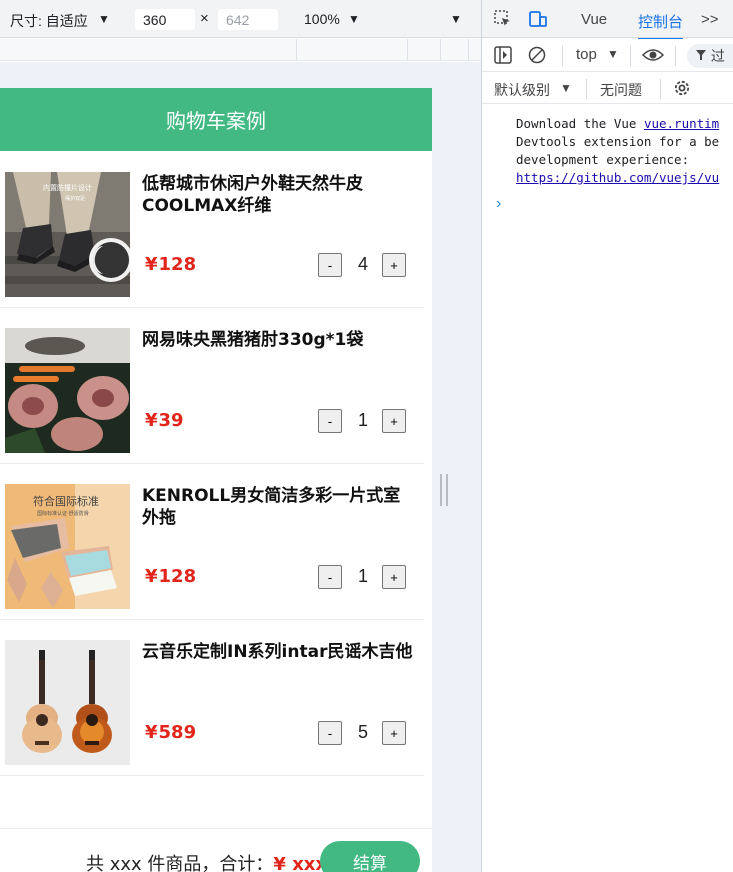 This screenshot has width=733, height=872. I want to click on tab-vue: Vue, so click(594, 19).